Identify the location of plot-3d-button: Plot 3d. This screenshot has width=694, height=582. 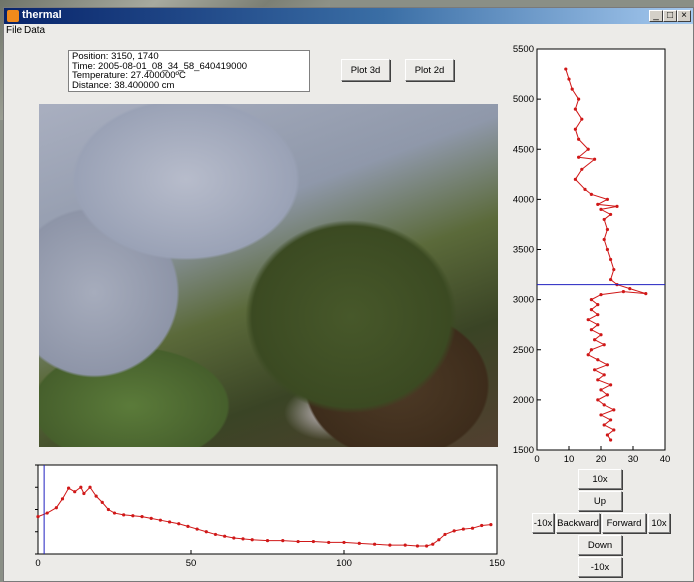
(365, 70).